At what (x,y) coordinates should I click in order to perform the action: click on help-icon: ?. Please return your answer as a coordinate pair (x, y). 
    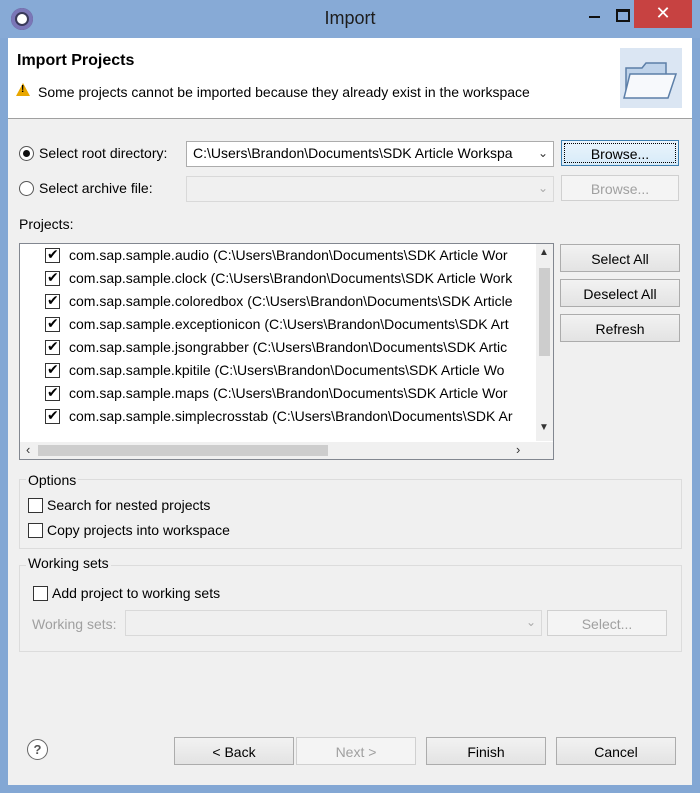
    Looking at the image, I should click on (37, 749).